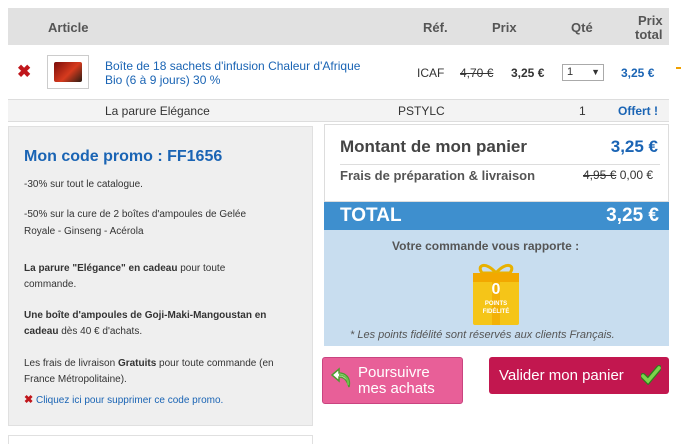  What do you see at coordinates (83, 184) in the screenshot?
I see `promo-line: -30% sur tout le catalogue.` at bounding box center [83, 184].